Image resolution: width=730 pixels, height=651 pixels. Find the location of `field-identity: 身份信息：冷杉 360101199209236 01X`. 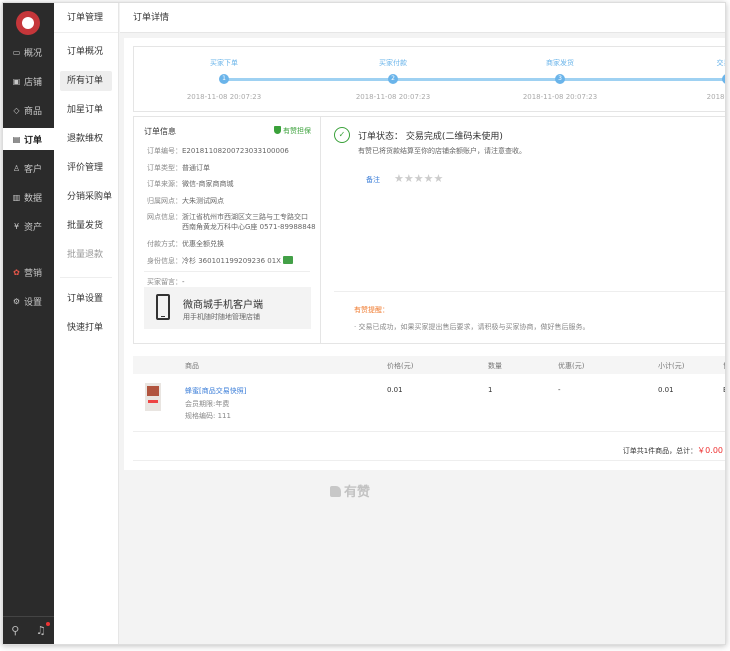

field-identity: 身份信息：冷杉 360101199209236 01X is located at coordinates (220, 261).